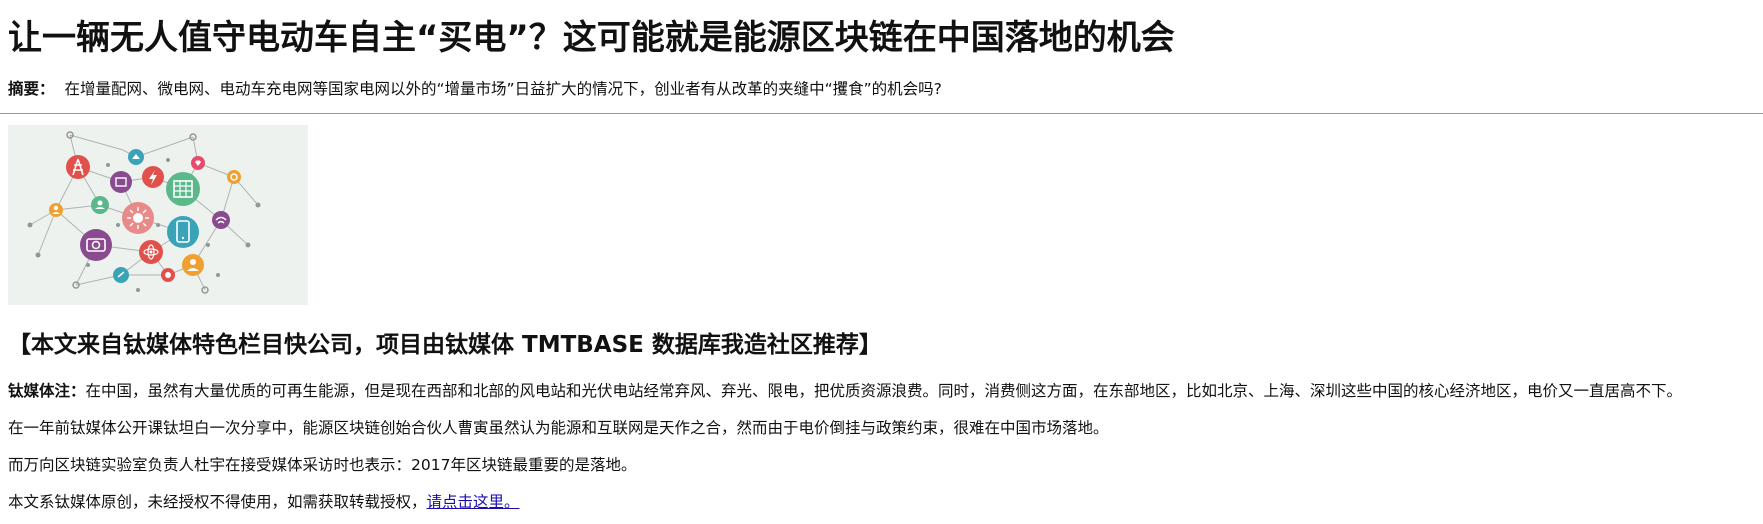 This screenshot has width=1763, height=524. I want to click on leaf-icon, so click(100, 205).